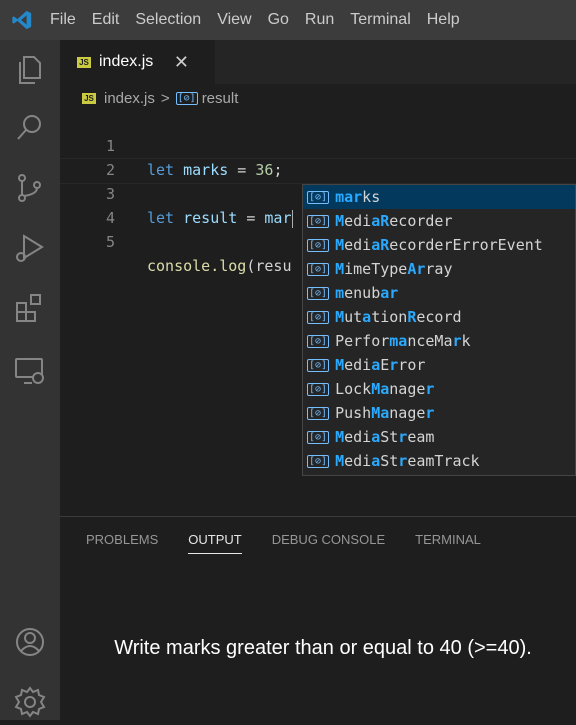  I want to click on suggestion-item: [⊘] marks, so click(439, 197).